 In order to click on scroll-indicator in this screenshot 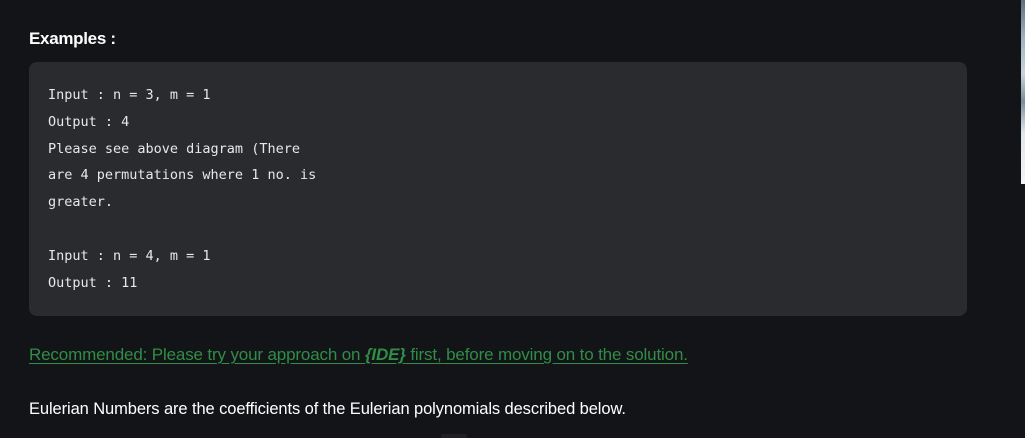, I will do `click(454, 436)`.